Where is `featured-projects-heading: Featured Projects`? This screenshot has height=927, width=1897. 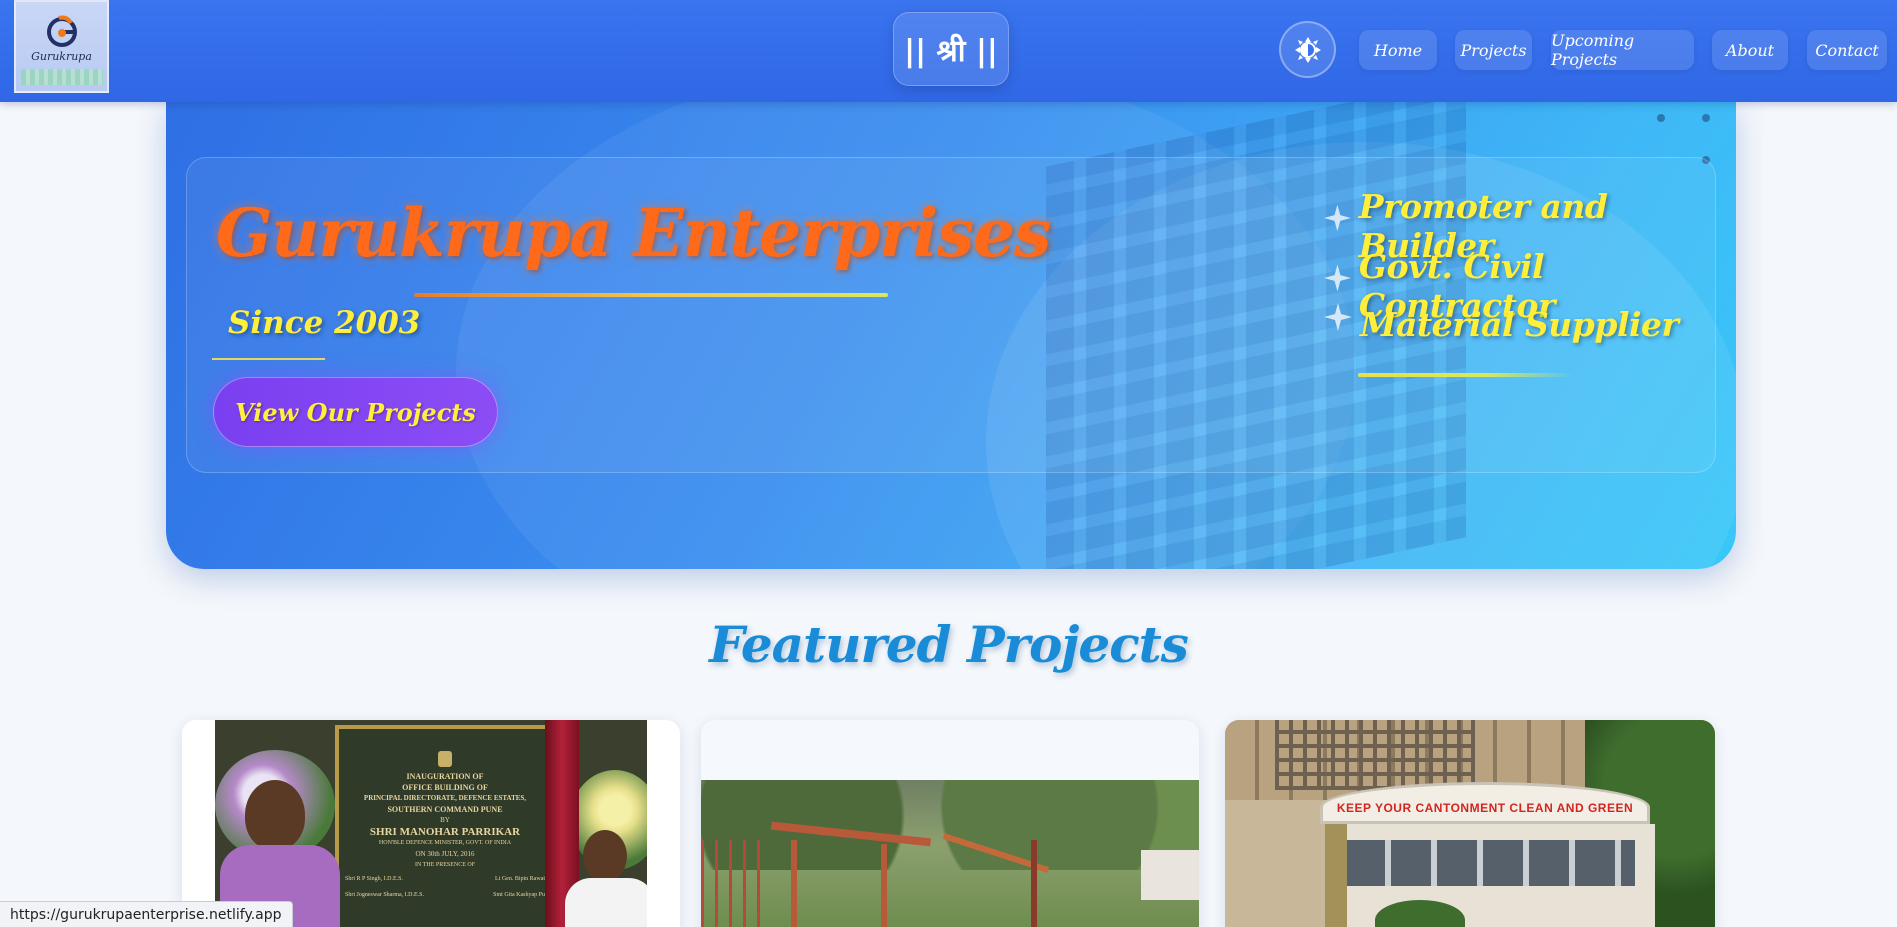 featured-projects-heading: Featured Projects is located at coordinates (949, 644).